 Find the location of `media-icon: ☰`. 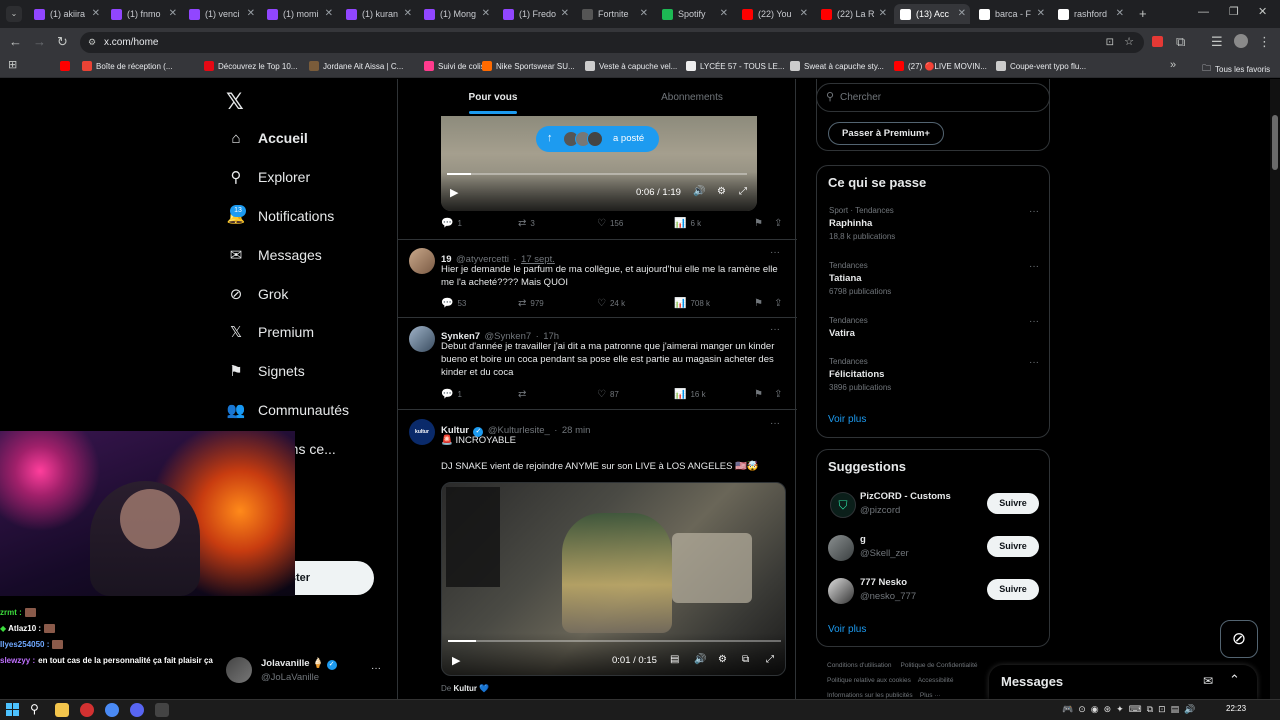

media-icon: ☰ is located at coordinates (1217, 41).